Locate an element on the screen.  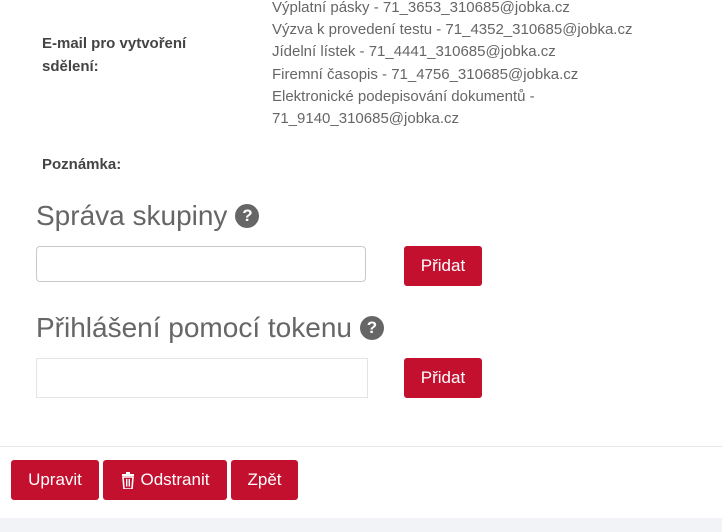
divider is located at coordinates (361, 446).